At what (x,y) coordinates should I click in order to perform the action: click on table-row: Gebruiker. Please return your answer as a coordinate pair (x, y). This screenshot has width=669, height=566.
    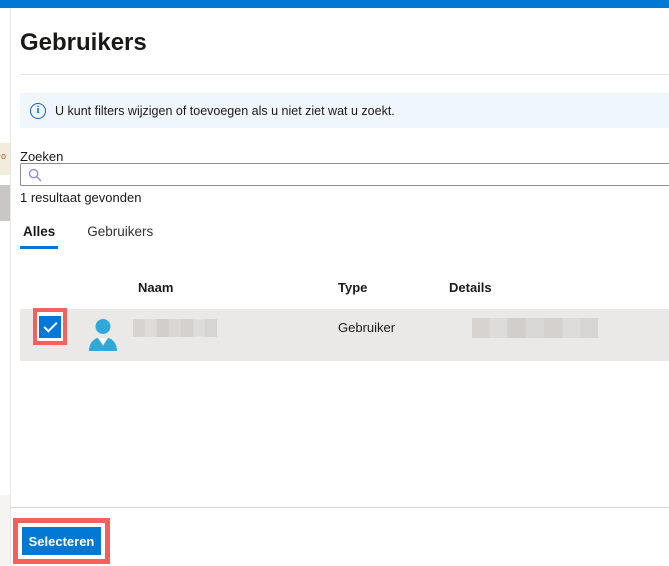
    Looking at the image, I should click on (344, 334).